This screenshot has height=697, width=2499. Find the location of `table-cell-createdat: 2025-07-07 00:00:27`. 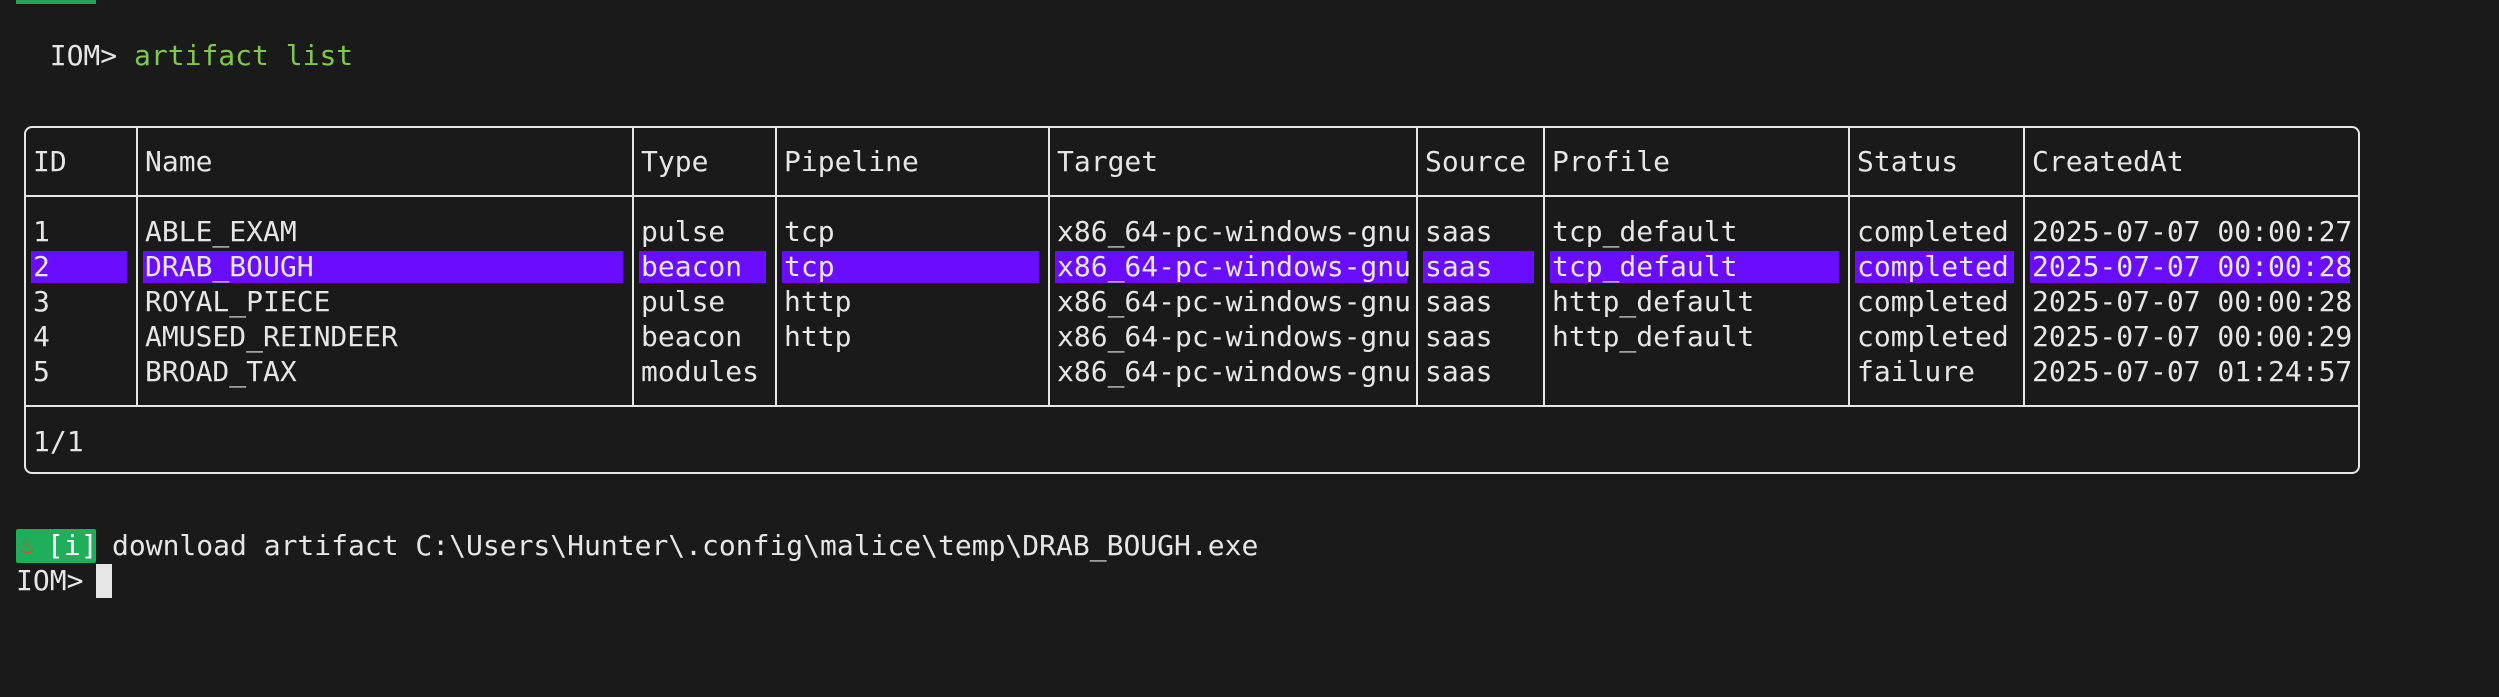

table-cell-createdat: 2025-07-07 00:00:27 is located at coordinates (2192, 231).